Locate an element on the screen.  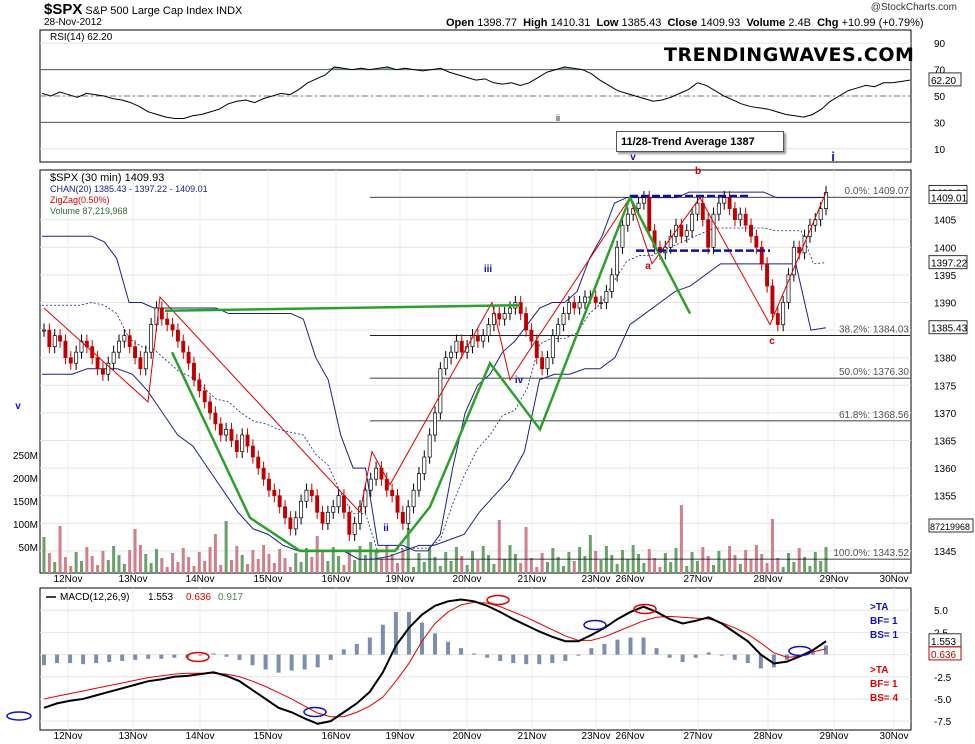
price-tick-label: 1370 is located at coordinates (945, 414).